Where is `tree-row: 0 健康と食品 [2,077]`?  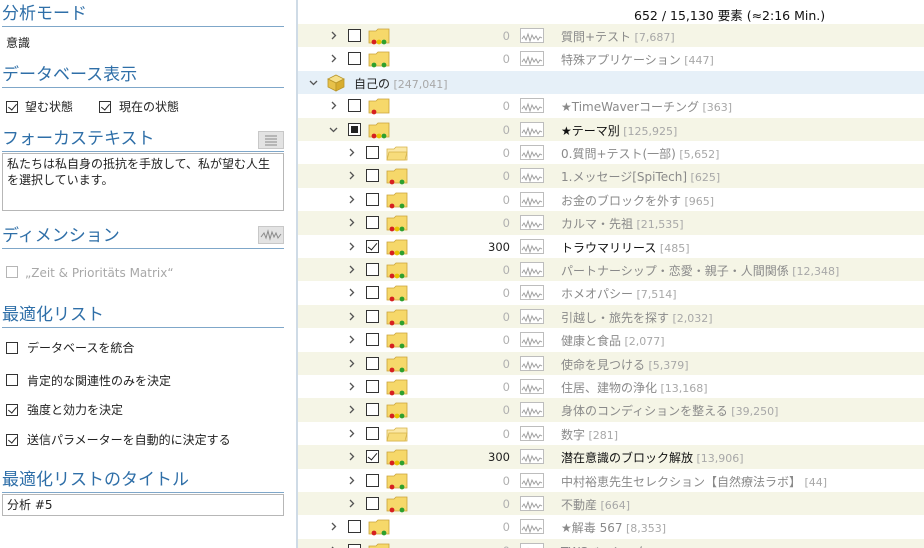 tree-row: 0 健康と食品 [2,077] is located at coordinates (611, 340).